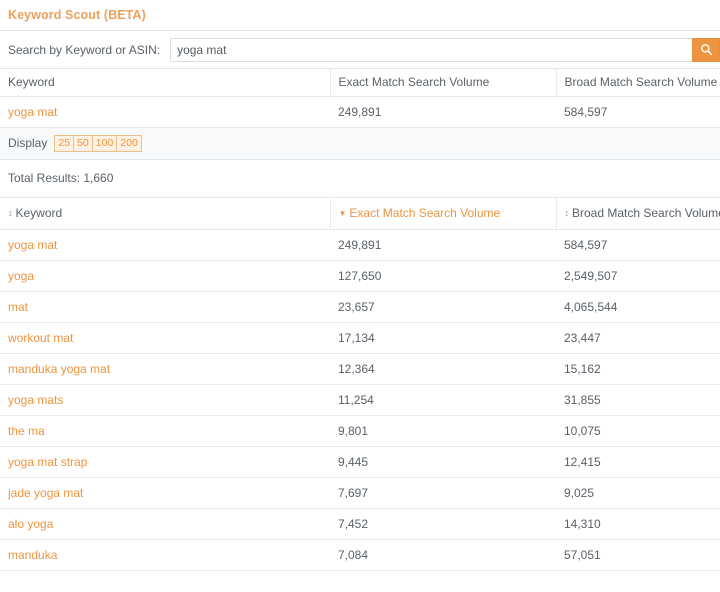 The image size is (720, 592). Describe the element at coordinates (443, 524) in the screenshot. I see `cell-exact: 7,452` at that location.